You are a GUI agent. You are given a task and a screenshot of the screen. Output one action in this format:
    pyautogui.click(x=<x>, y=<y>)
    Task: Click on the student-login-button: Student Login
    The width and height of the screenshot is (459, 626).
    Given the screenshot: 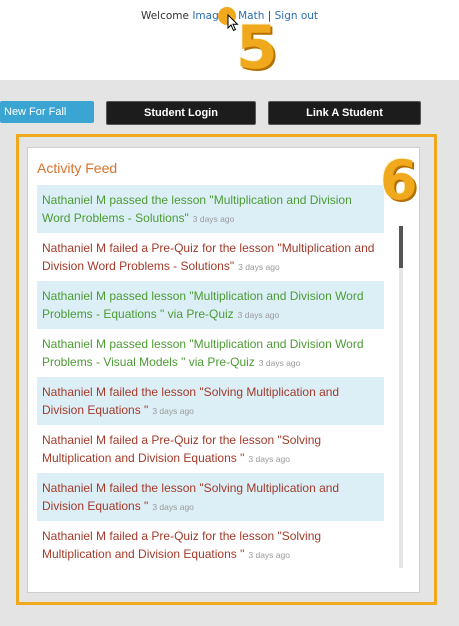 What is the action you would take?
    pyautogui.click(x=181, y=113)
    